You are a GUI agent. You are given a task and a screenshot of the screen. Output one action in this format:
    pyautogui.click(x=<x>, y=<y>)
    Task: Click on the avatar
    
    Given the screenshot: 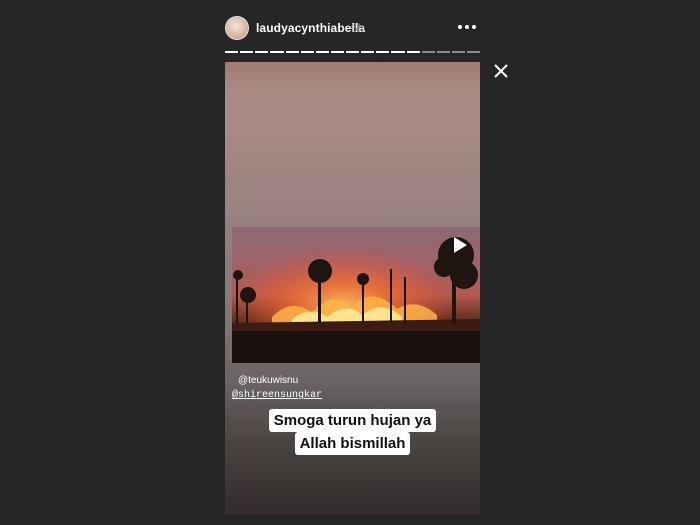 What is the action you would take?
    pyautogui.click(x=237, y=28)
    